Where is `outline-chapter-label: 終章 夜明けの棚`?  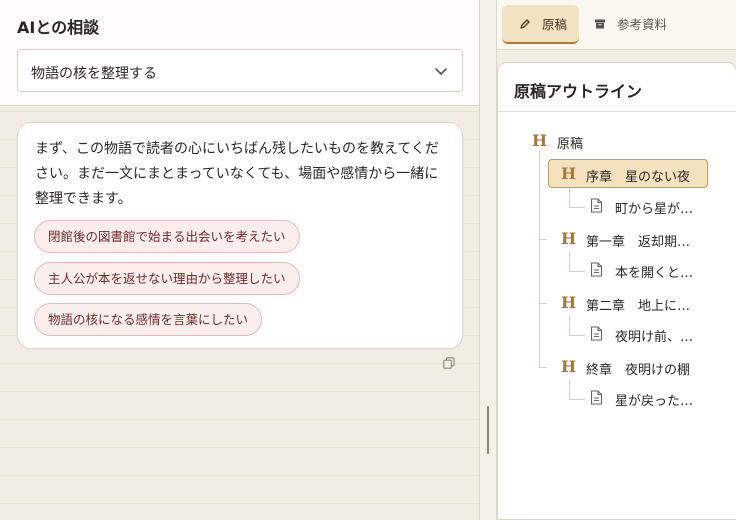
outline-chapter-label: 終章 夜明けの棚 is located at coordinates (638, 370).